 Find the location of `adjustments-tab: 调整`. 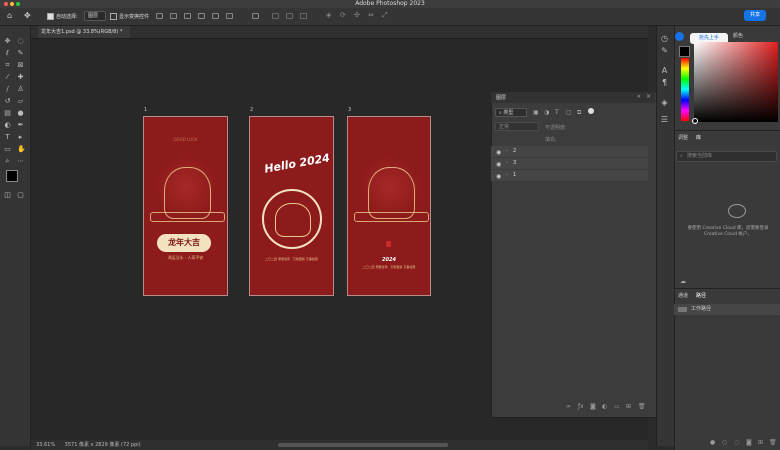

adjustments-tab: 调整 is located at coordinates (683, 137).